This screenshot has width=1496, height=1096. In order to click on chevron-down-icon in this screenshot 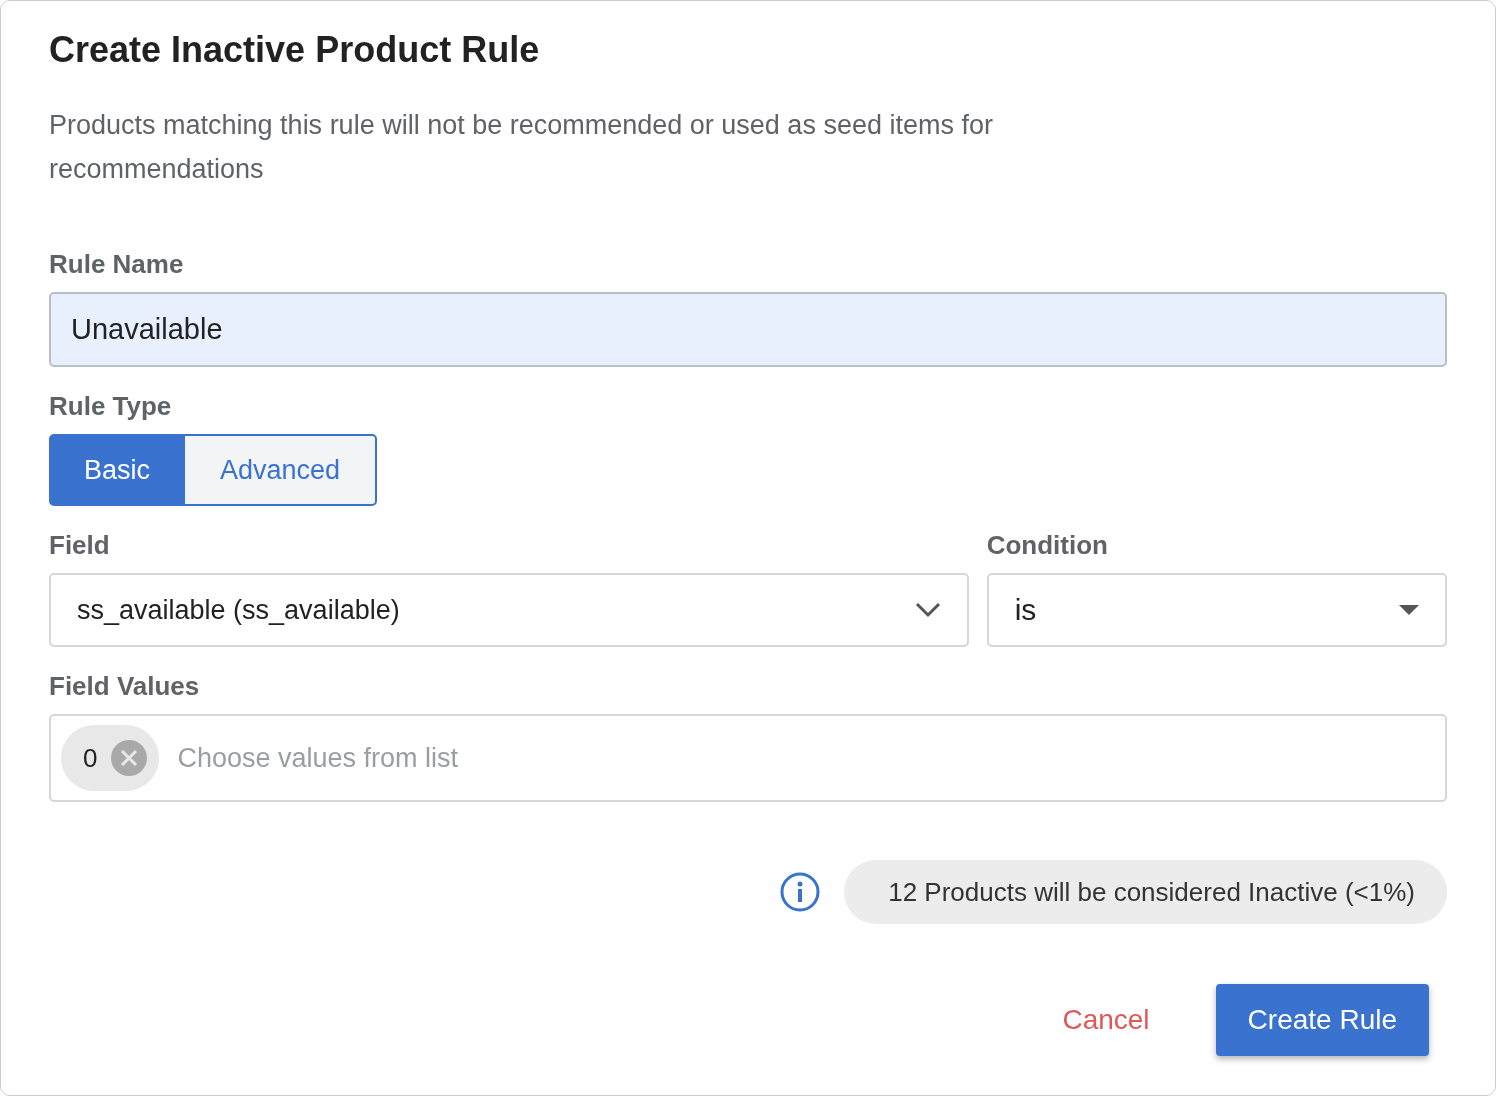, I will do `click(927, 610)`.